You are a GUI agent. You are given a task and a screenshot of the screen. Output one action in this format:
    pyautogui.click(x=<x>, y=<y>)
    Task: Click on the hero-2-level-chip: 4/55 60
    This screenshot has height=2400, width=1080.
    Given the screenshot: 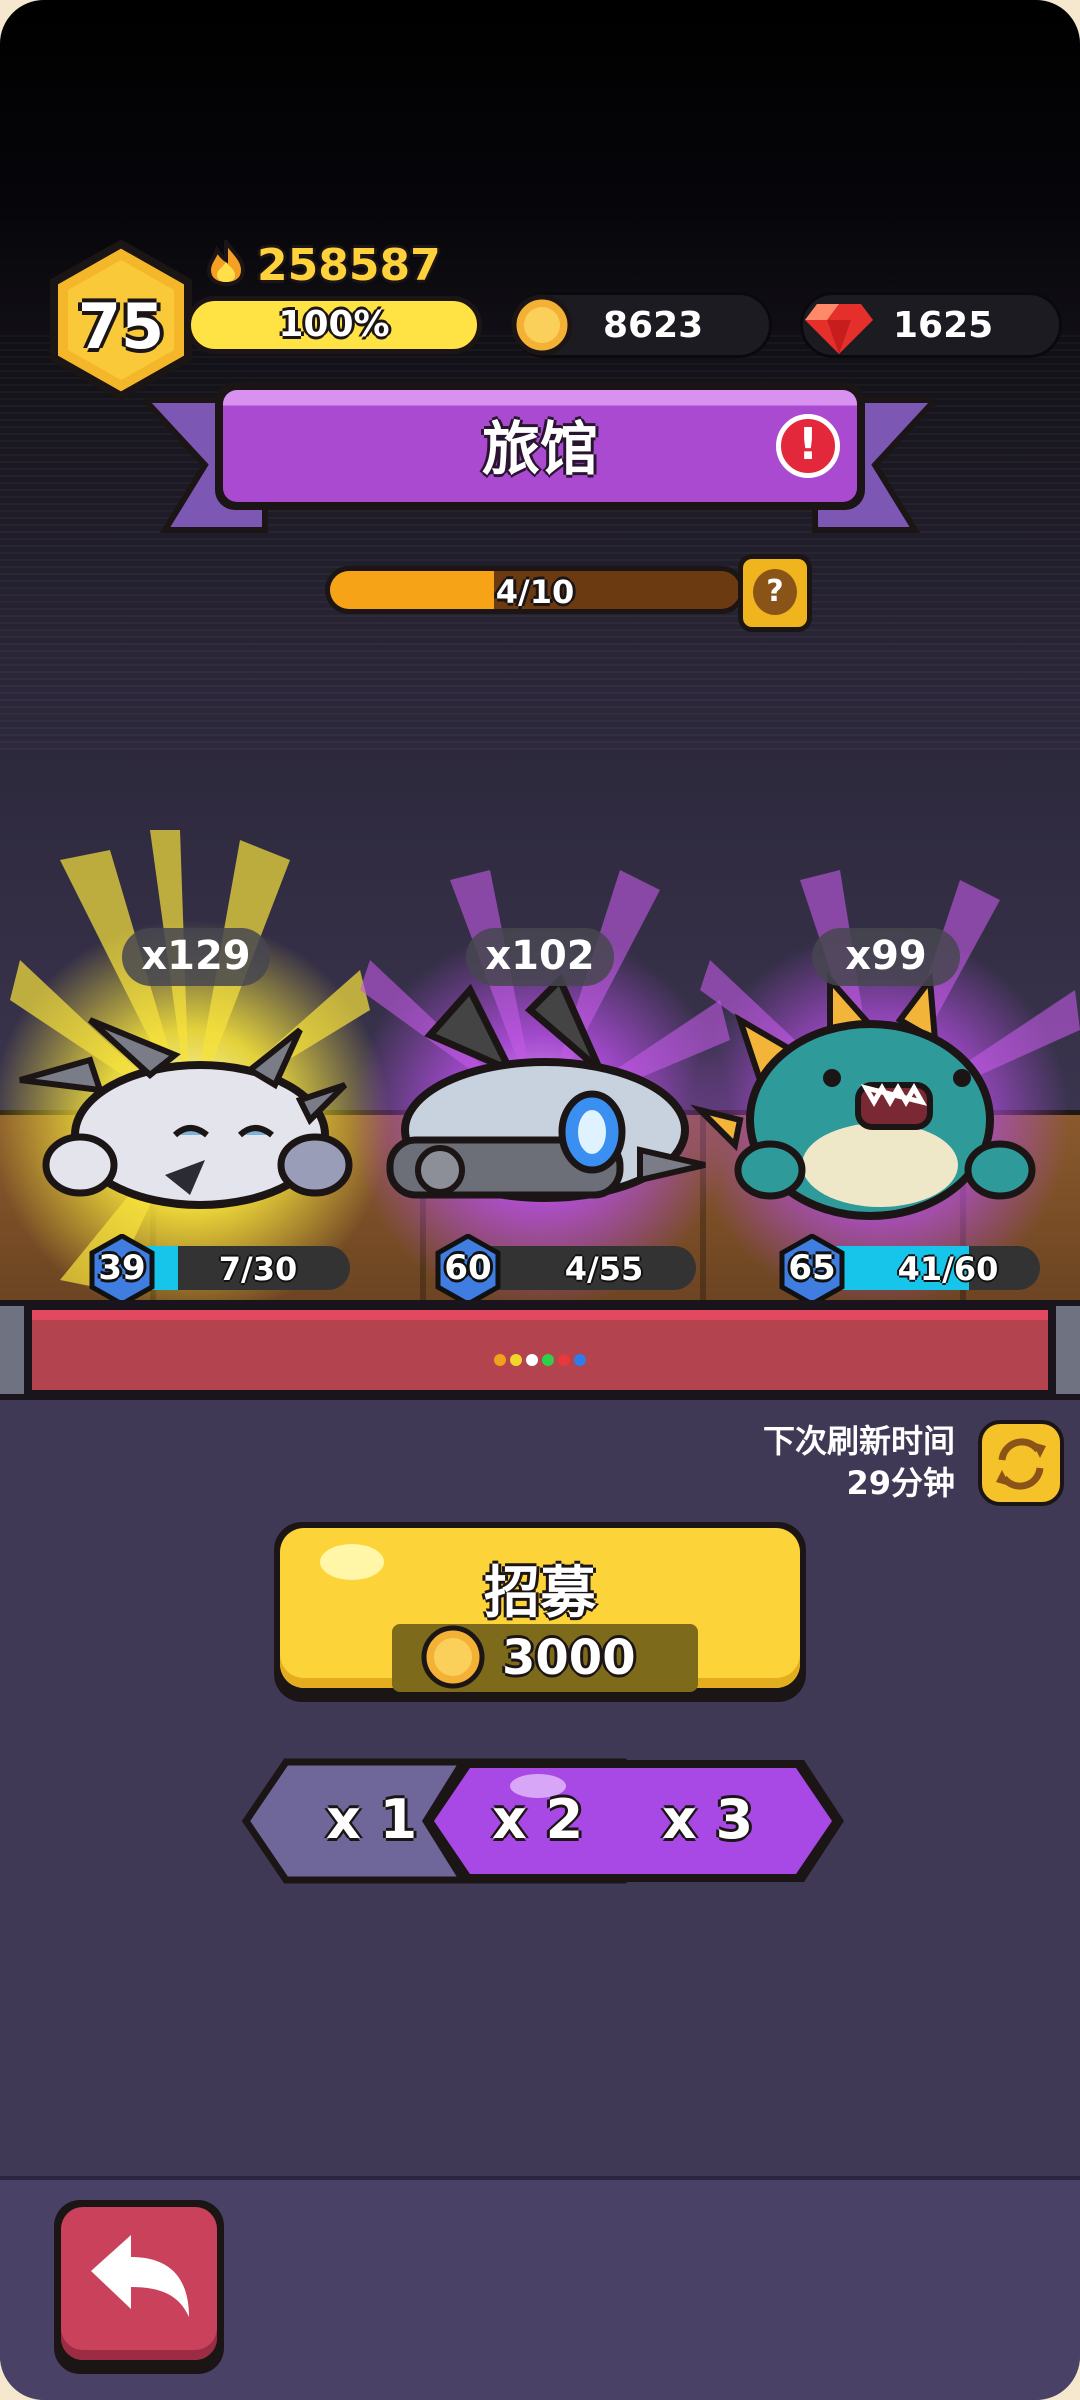 What is the action you would take?
    pyautogui.click(x=567, y=1270)
    